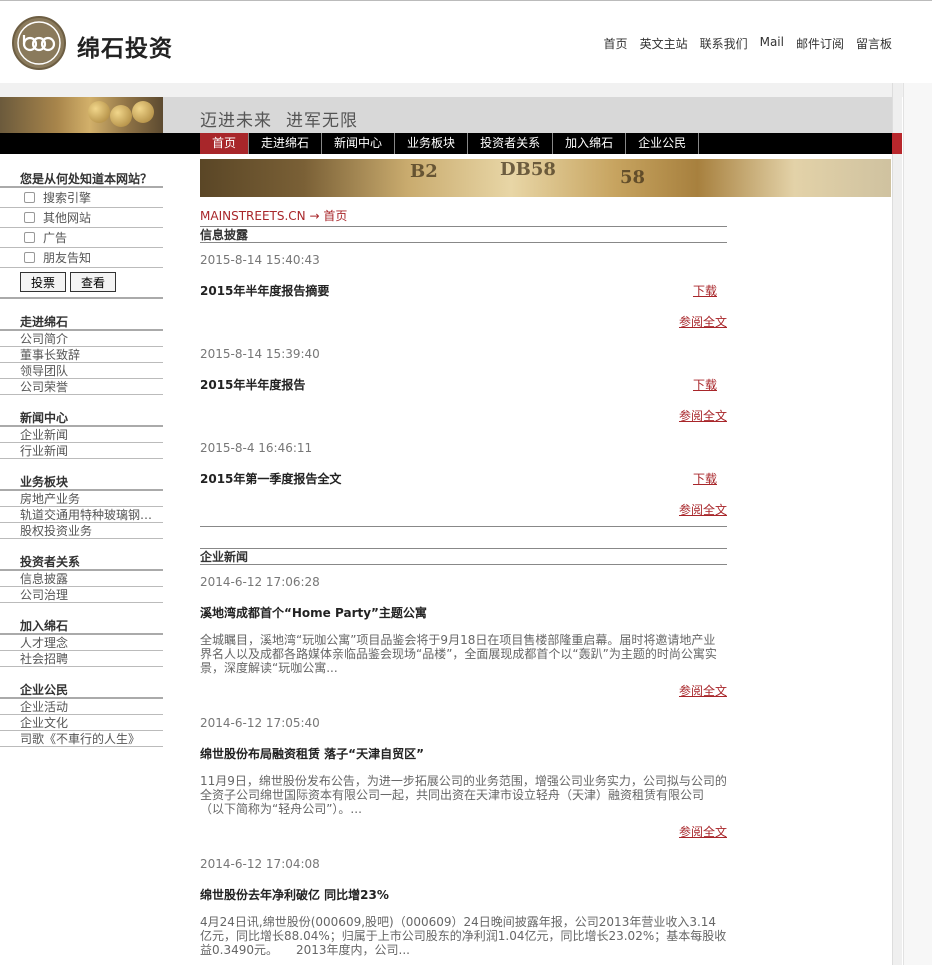 This screenshot has width=932, height=965. I want to click on nav-about: 走进绵石, so click(286, 143).